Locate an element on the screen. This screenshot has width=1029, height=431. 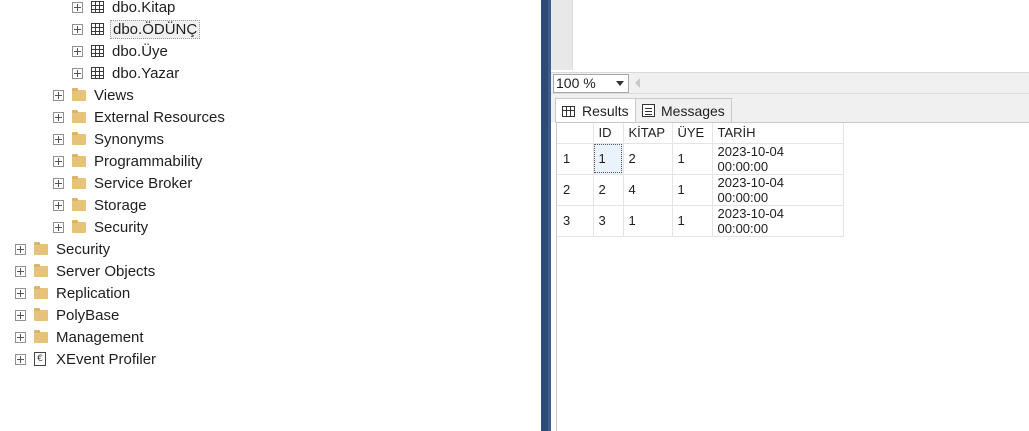
tree-node-server-security: Security is located at coordinates (63, 249).